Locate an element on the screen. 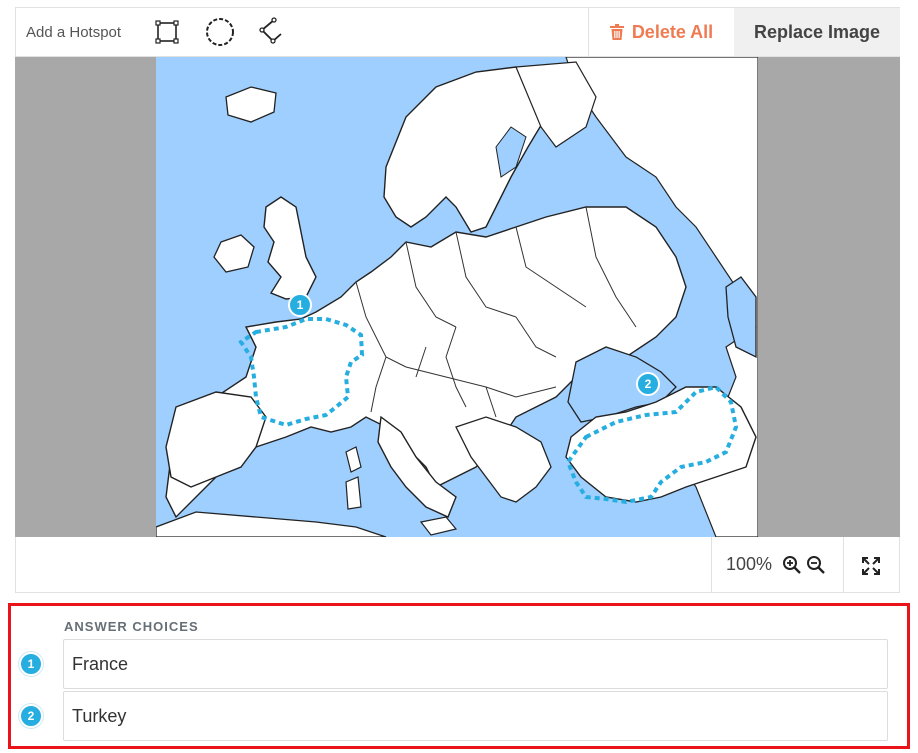 This screenshot has width=918, height=753. zoom-out-icon is located at coordinates (816, 564).